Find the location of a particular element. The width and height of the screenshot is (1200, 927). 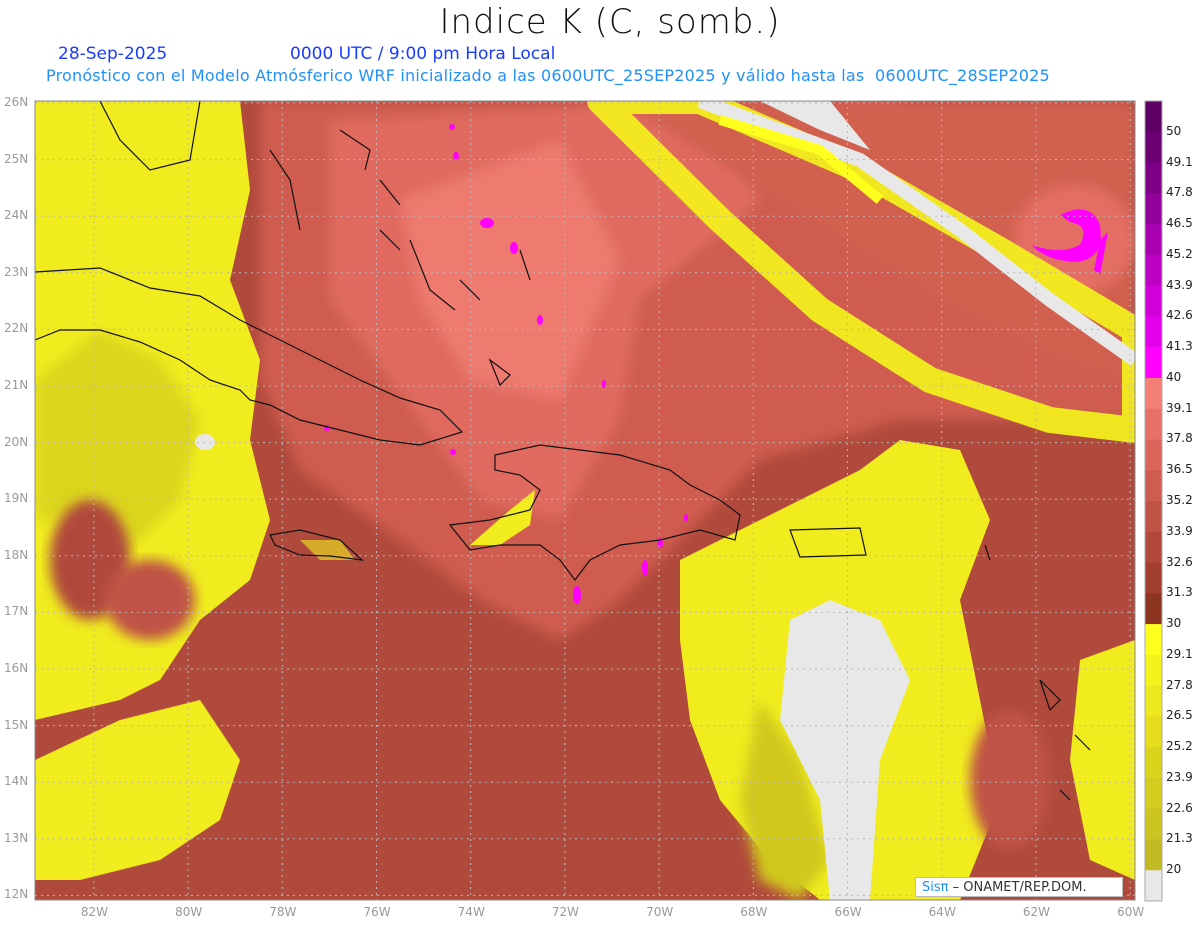

lon-label: 70W is located at coordinates (660, 912).